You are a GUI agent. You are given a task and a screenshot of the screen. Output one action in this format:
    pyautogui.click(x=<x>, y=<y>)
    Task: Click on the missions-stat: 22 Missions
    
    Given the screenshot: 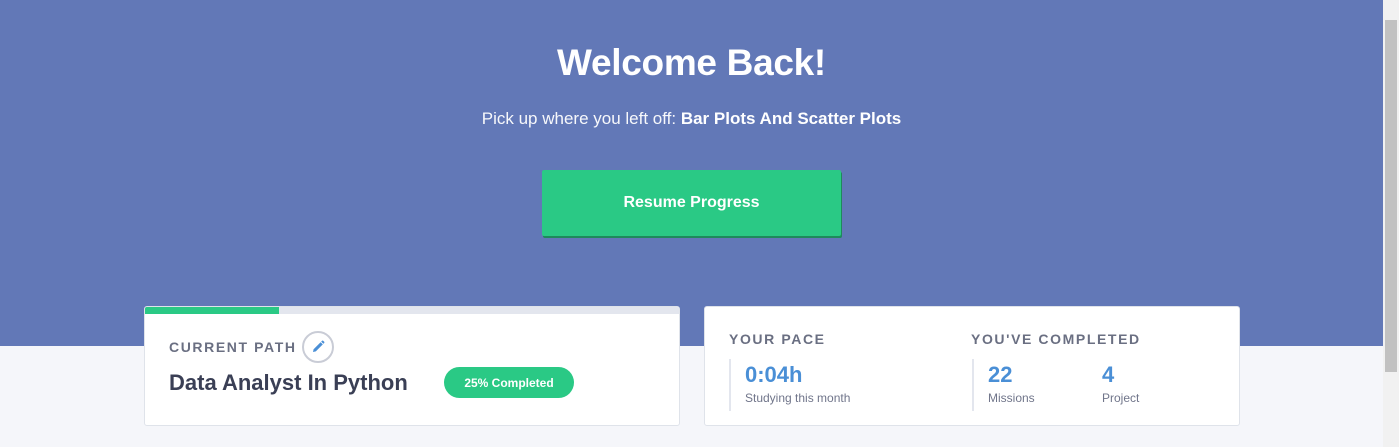 What is the action you would take?
    pyautogui.click(x=1028, y=385)
    